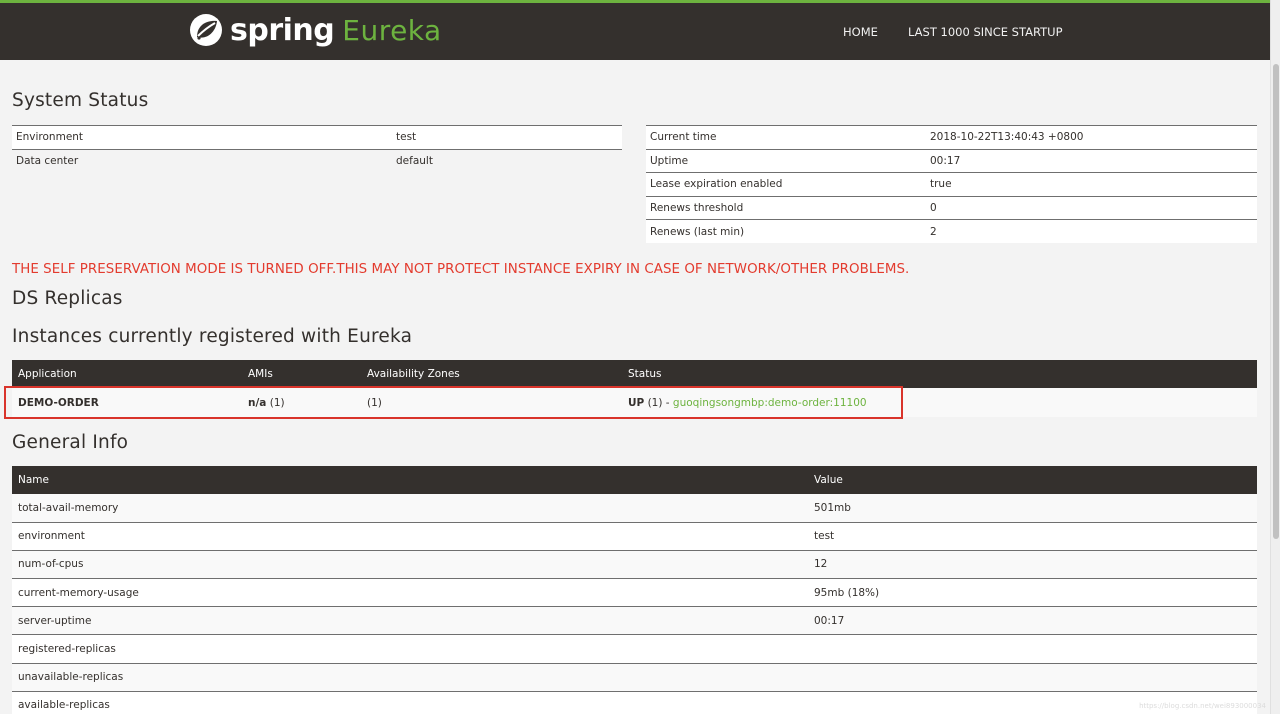  Describe the element at coordinates (70, 442) in the screenshot. I see `general-info-heading: General Info` at that location.